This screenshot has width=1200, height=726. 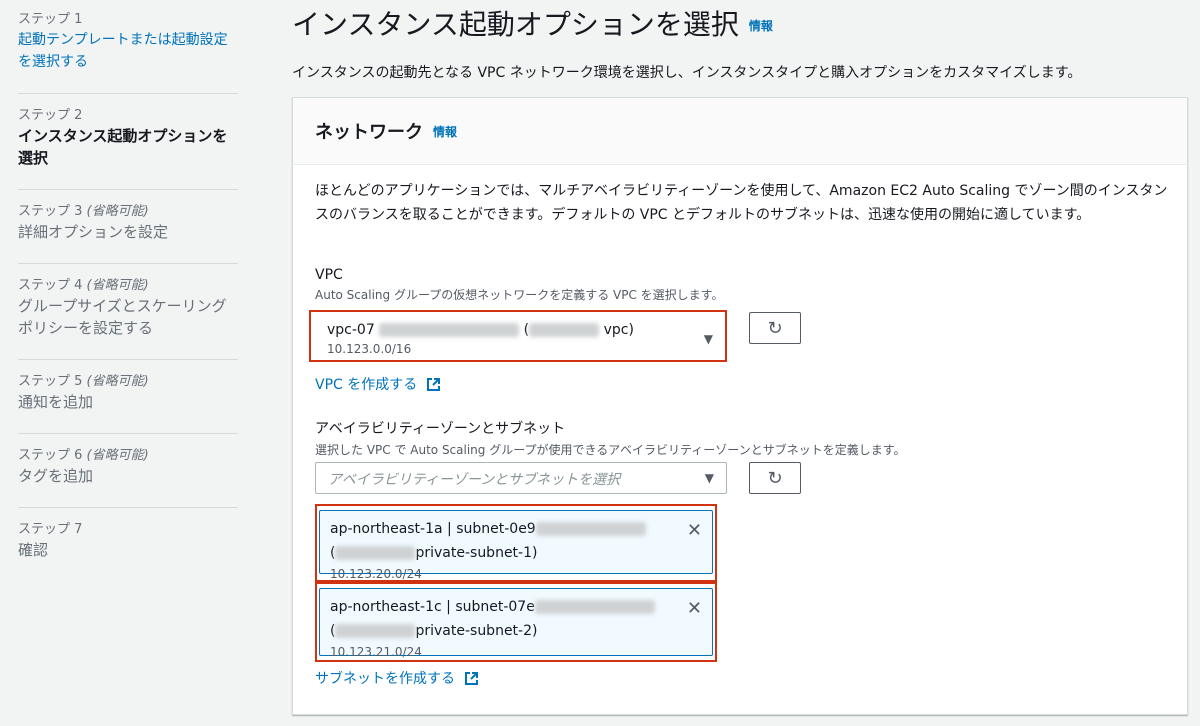 What do you see at coordinates (445, 131) in the screenshot?
I see `network-info-link: 情報` at bounding box center [445, 131].